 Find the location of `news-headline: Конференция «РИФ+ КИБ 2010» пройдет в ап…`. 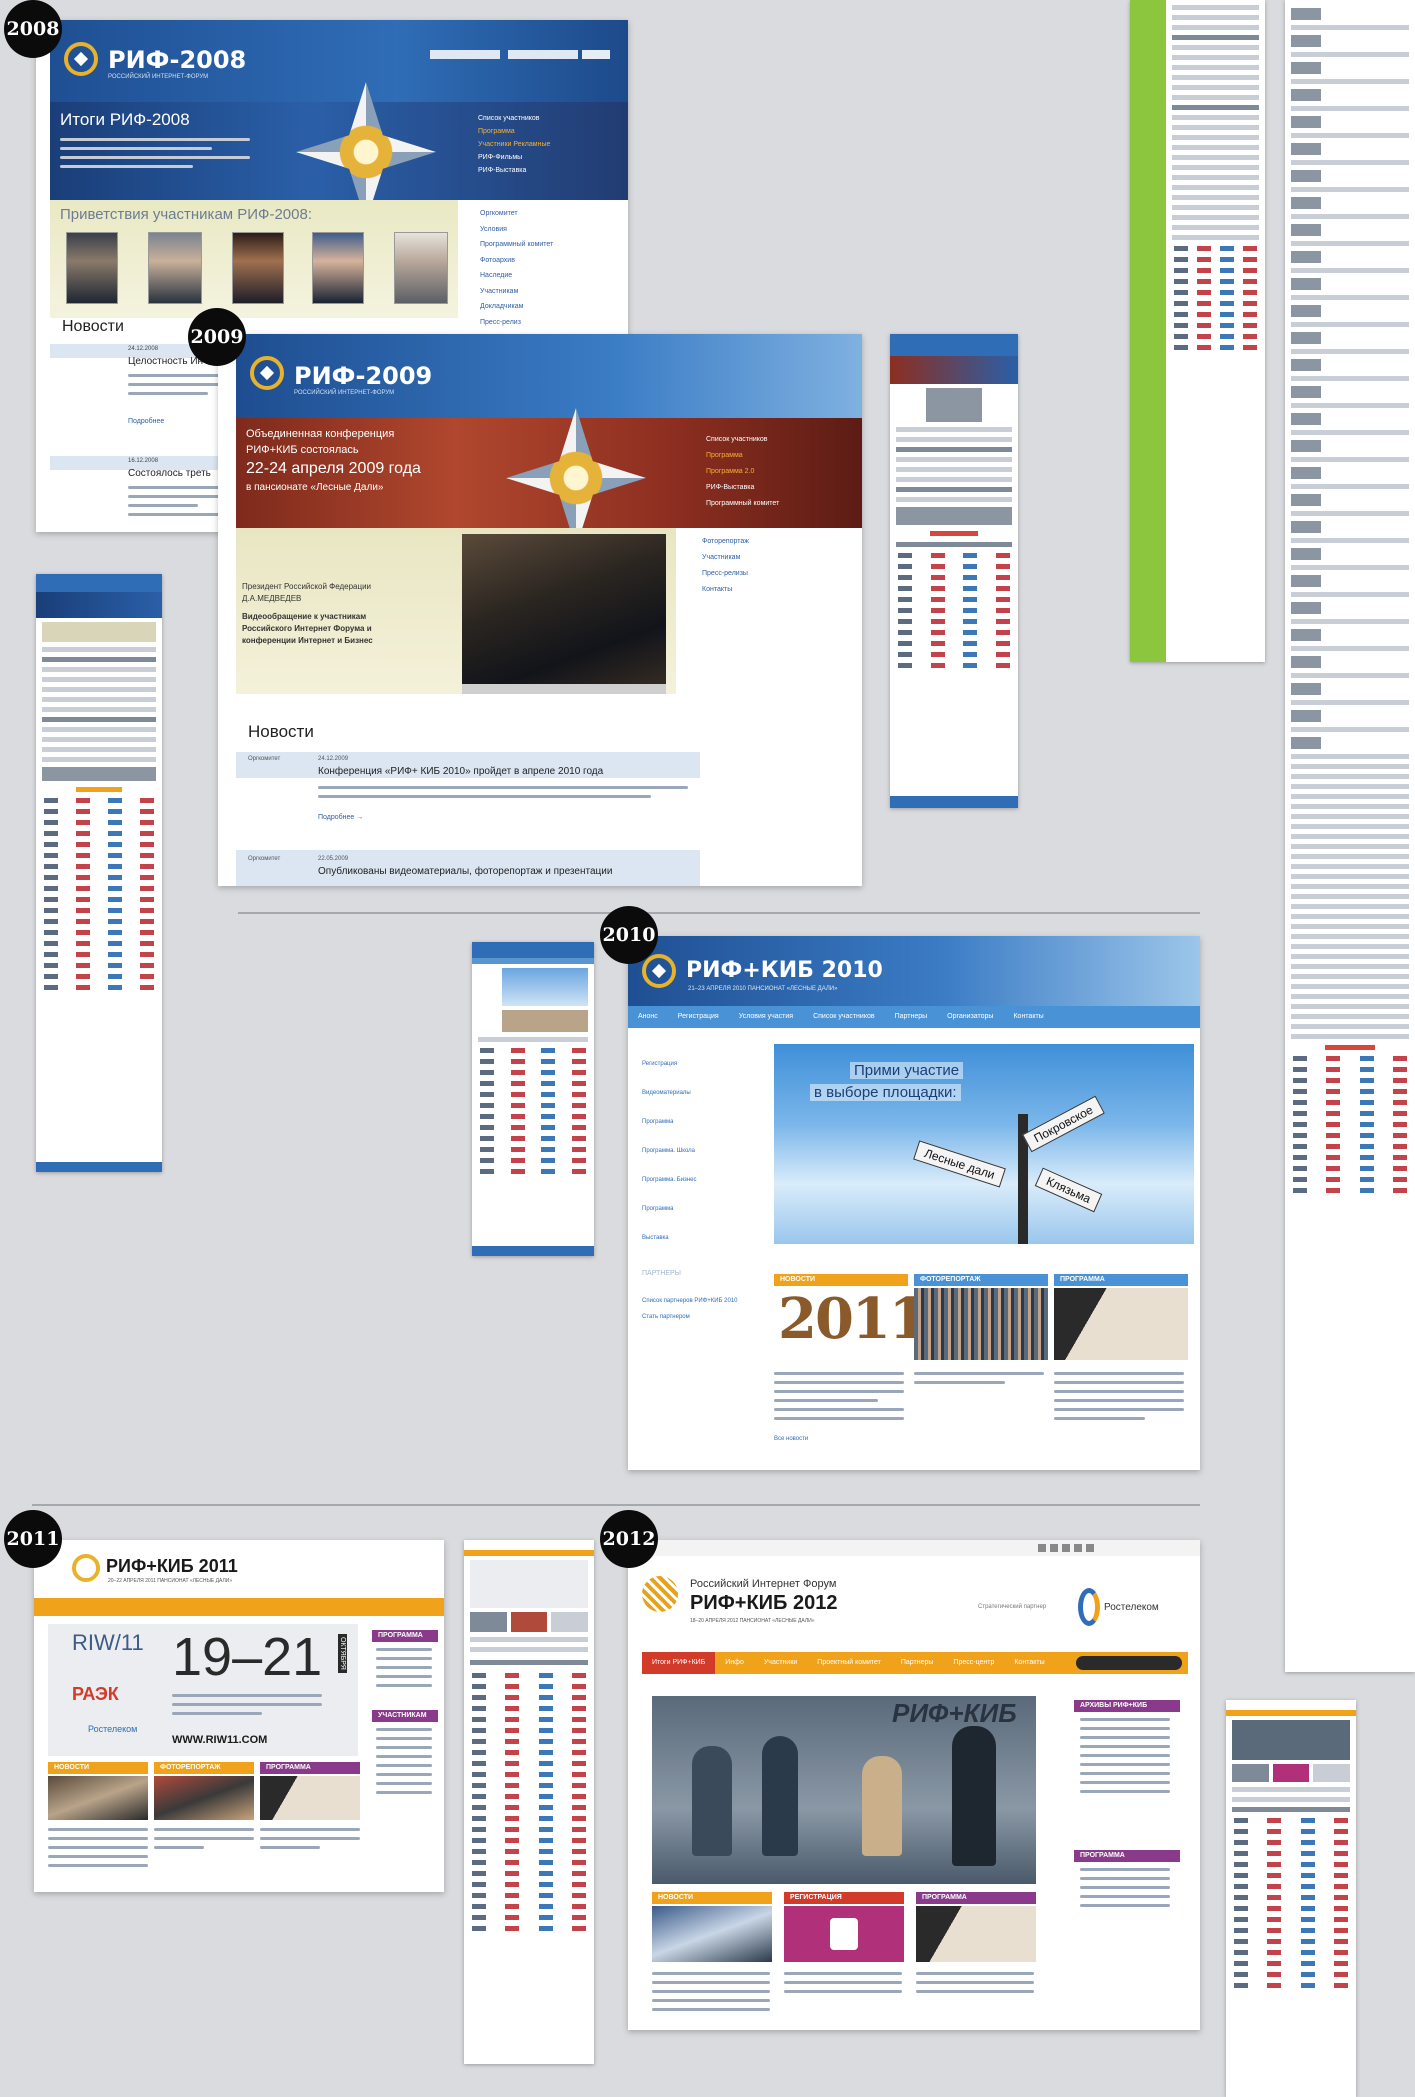

news-headline: Конференция «РИФ+ КИБ 2010» пройдет в ап… is located at coordinates (460, 771).